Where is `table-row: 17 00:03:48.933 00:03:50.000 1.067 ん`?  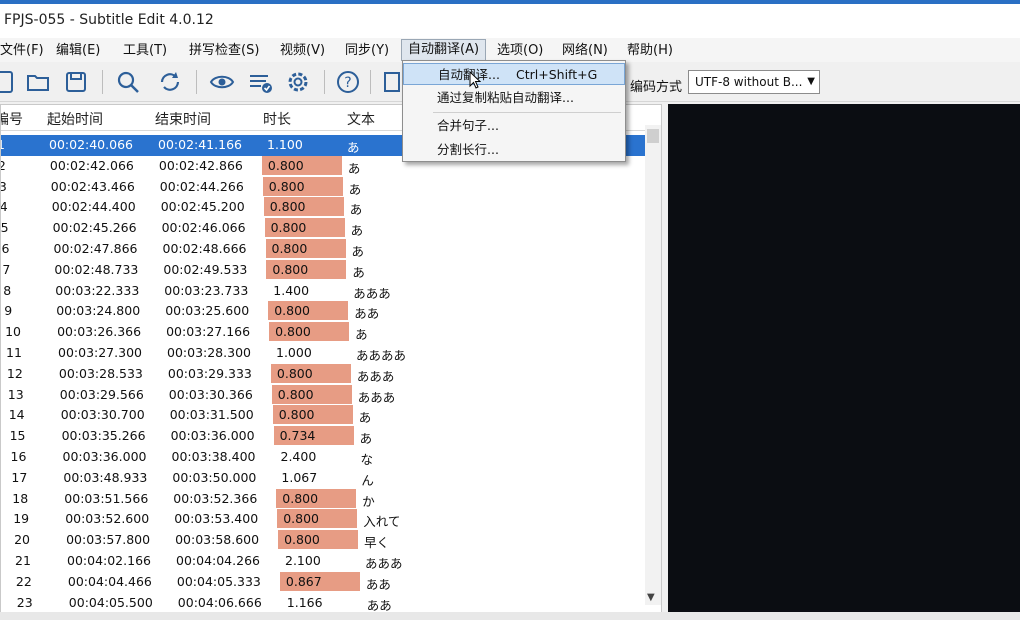
table-row: 17 00:03:48.933 00:03:50.000 1.067 ん is located at coordinates (324, 478).